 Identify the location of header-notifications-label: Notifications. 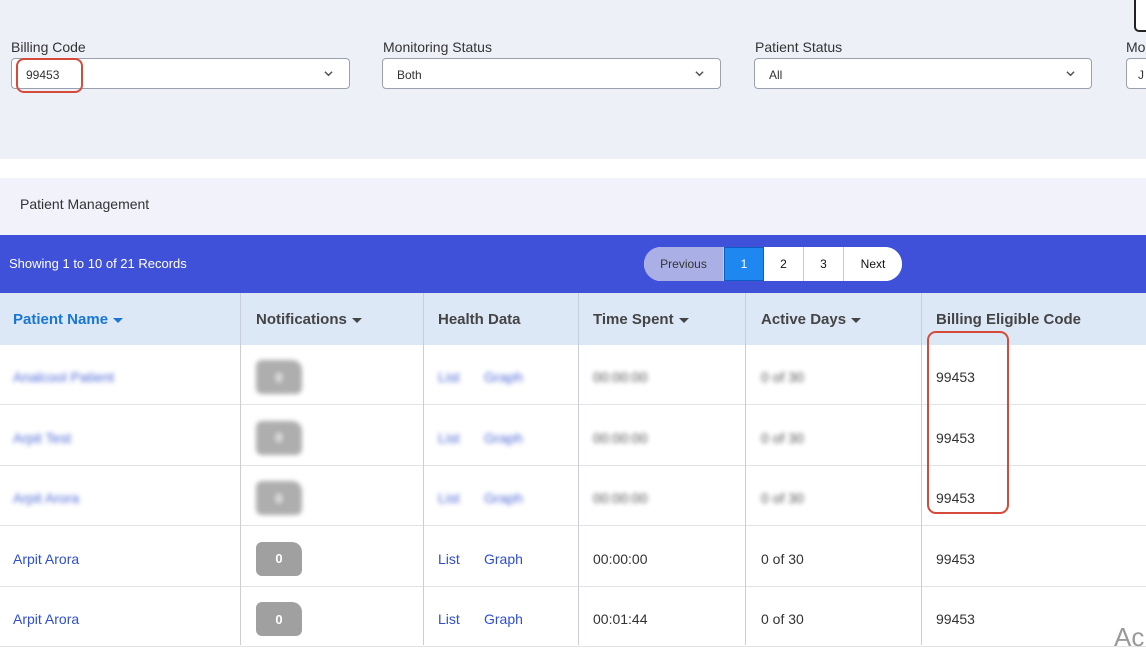
(301, 319).